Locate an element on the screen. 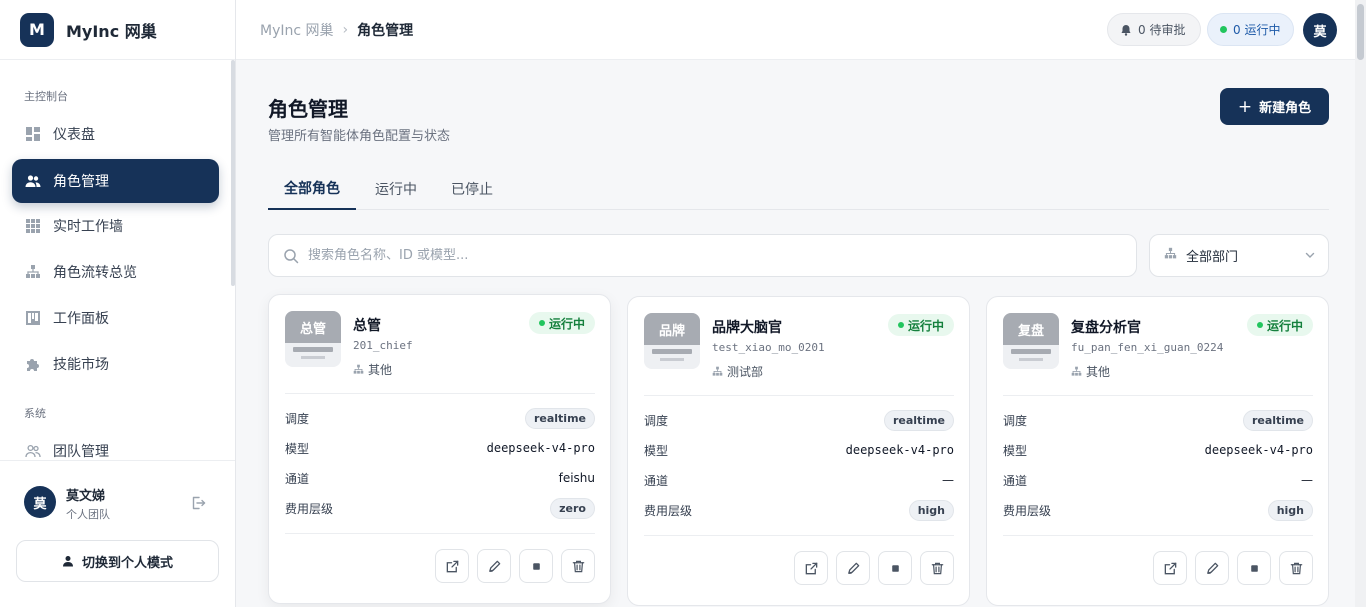 The height and width of the screenshot is (607, 1366). status-dot-icon is located at coordinates (541, 323).